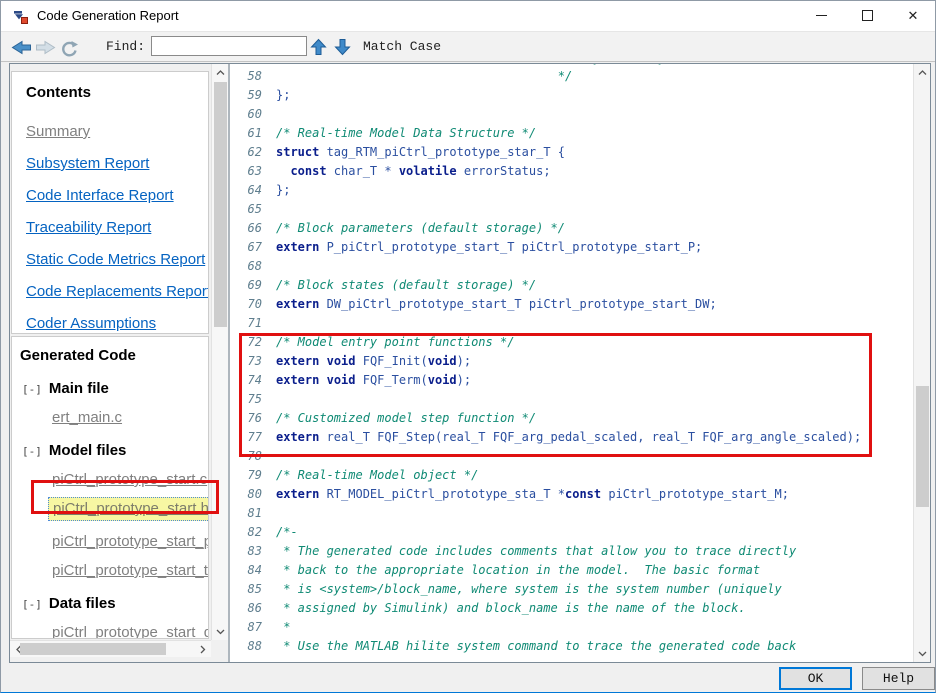  Describe the element at coordinates (549, 133) in the screenshot. I see `code-line: 61 /* Real-time Model Data Structure */` at that location.